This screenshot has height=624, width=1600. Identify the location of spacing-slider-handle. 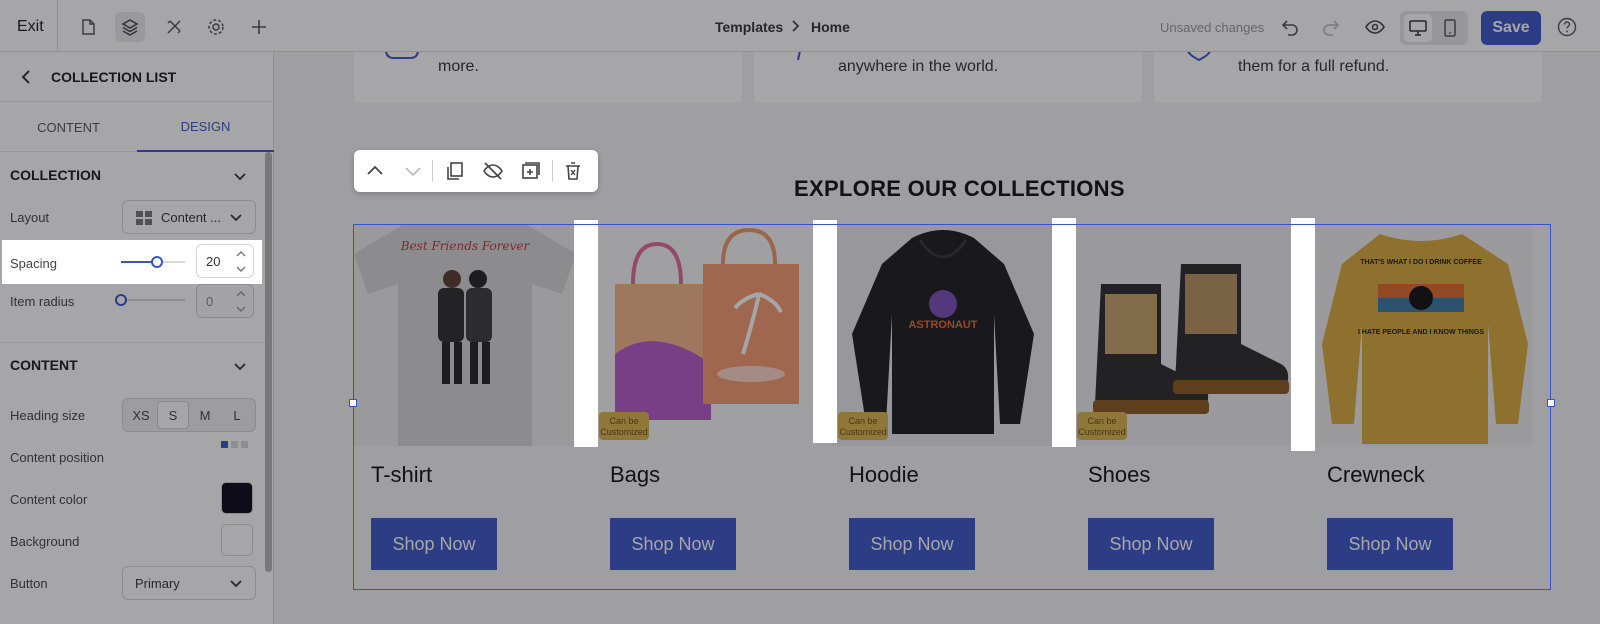
(157, 262).